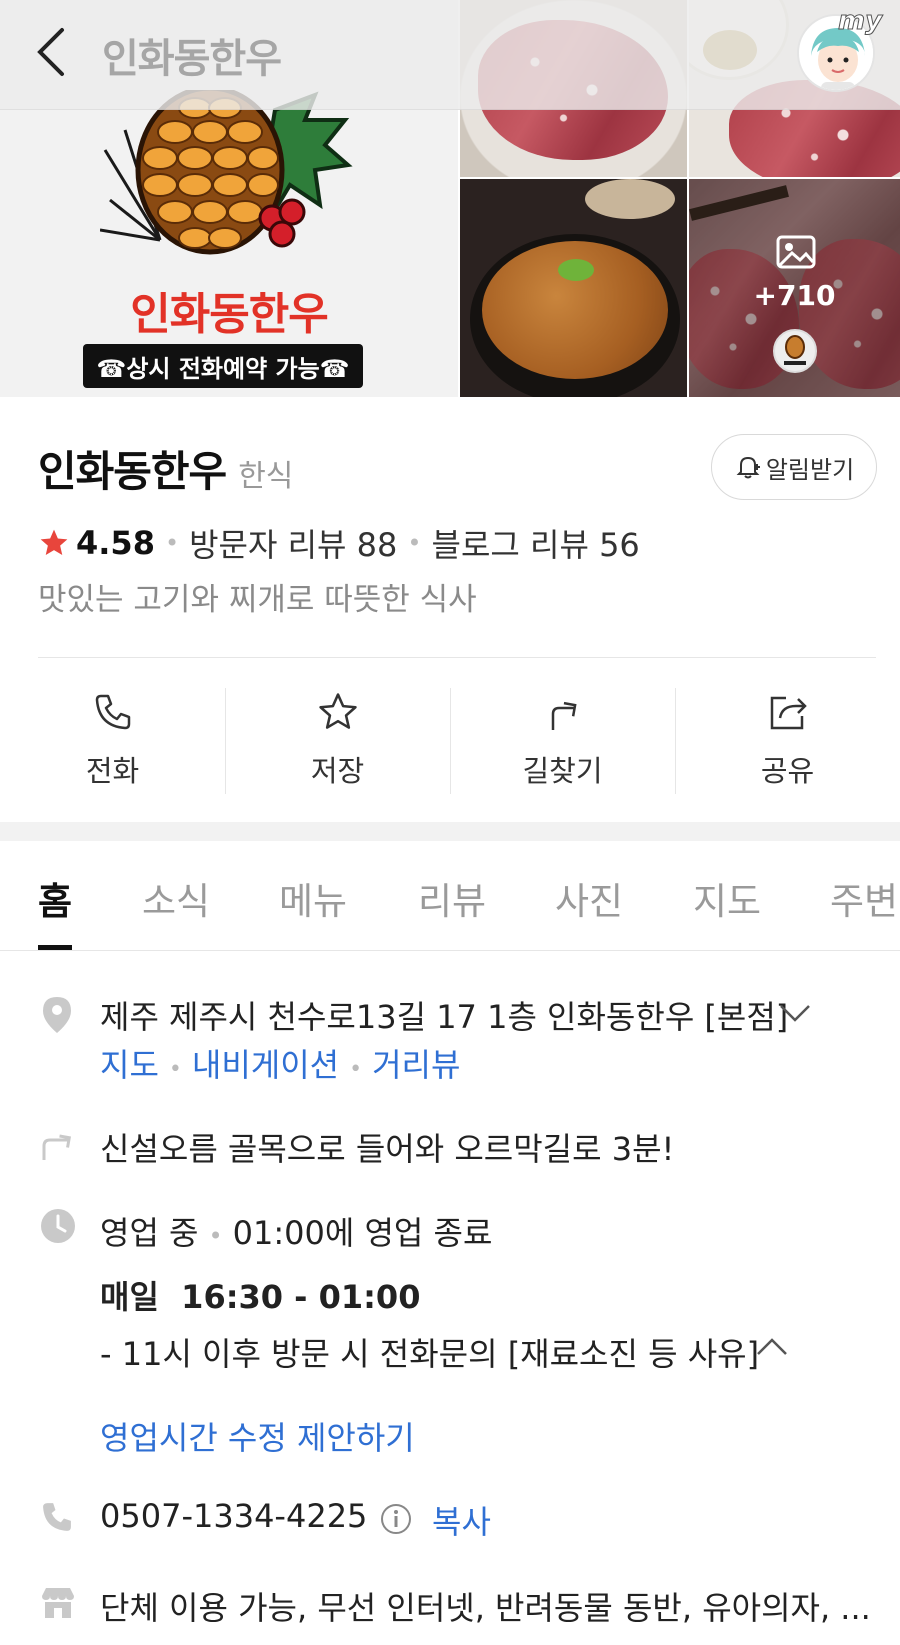 The image size is (900, 1645). What do you see at coordinates (58, 1604) in the screenshot?
I see `store-icon` at bounding box center [58, 1604].